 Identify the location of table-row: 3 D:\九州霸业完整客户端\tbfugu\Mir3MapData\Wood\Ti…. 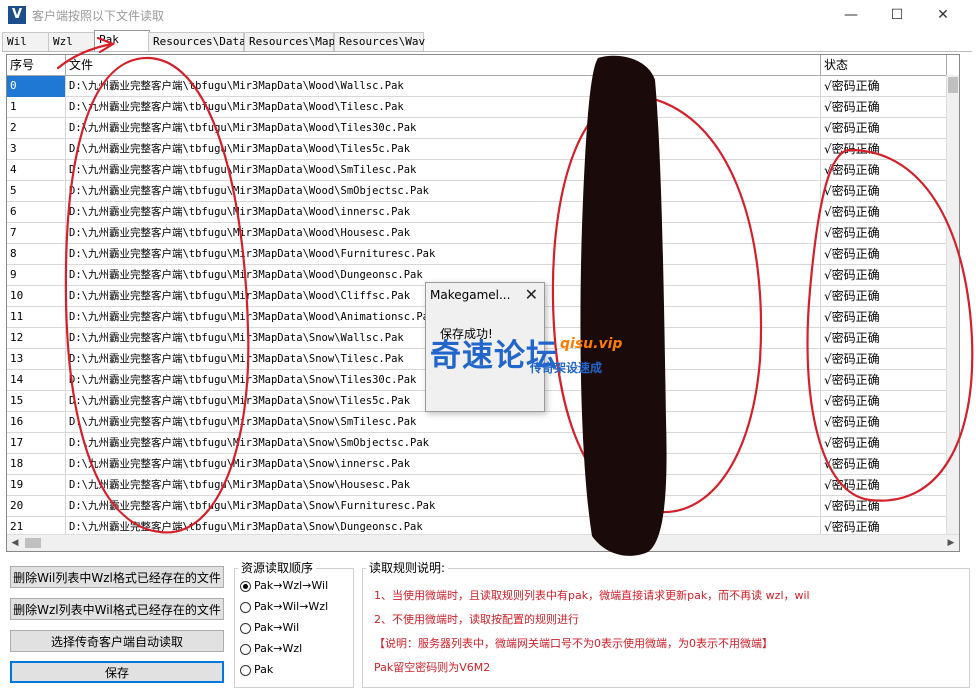
(477, 149).